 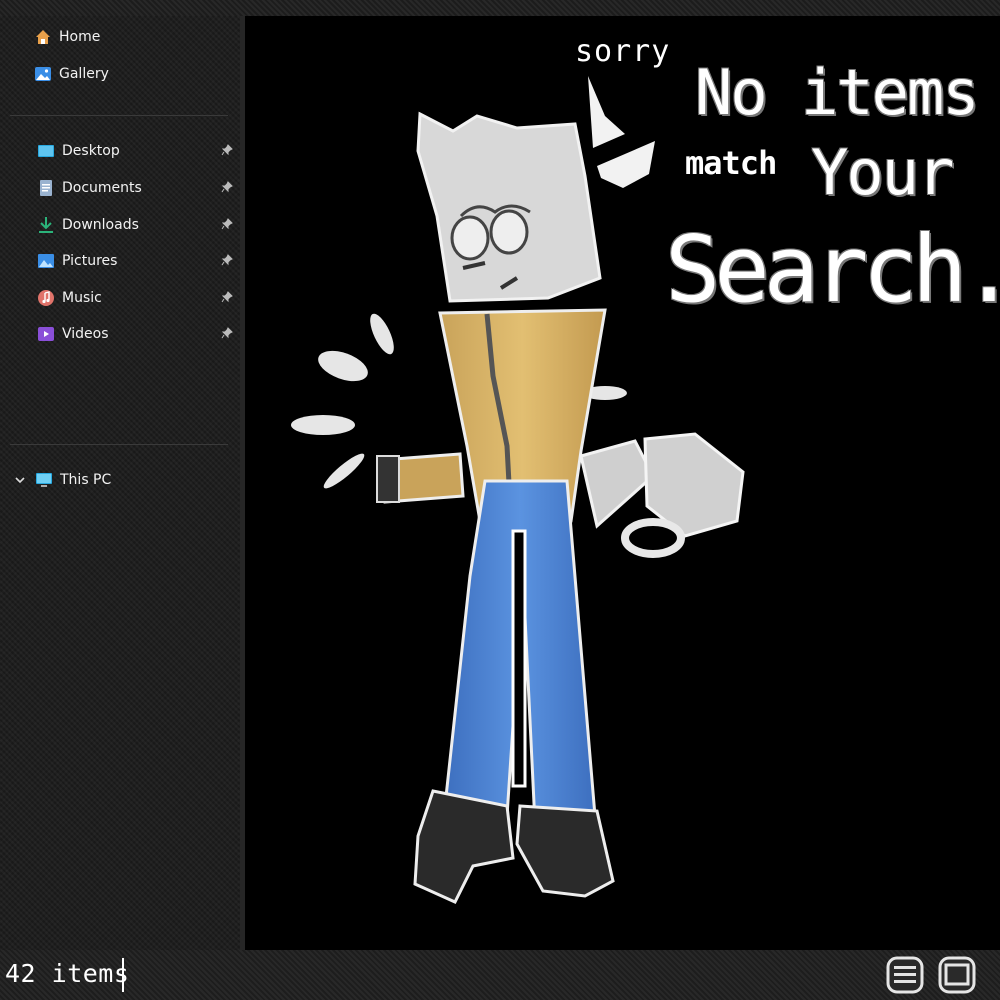 I want to click on videos-icon, so click(x=46, y=334).